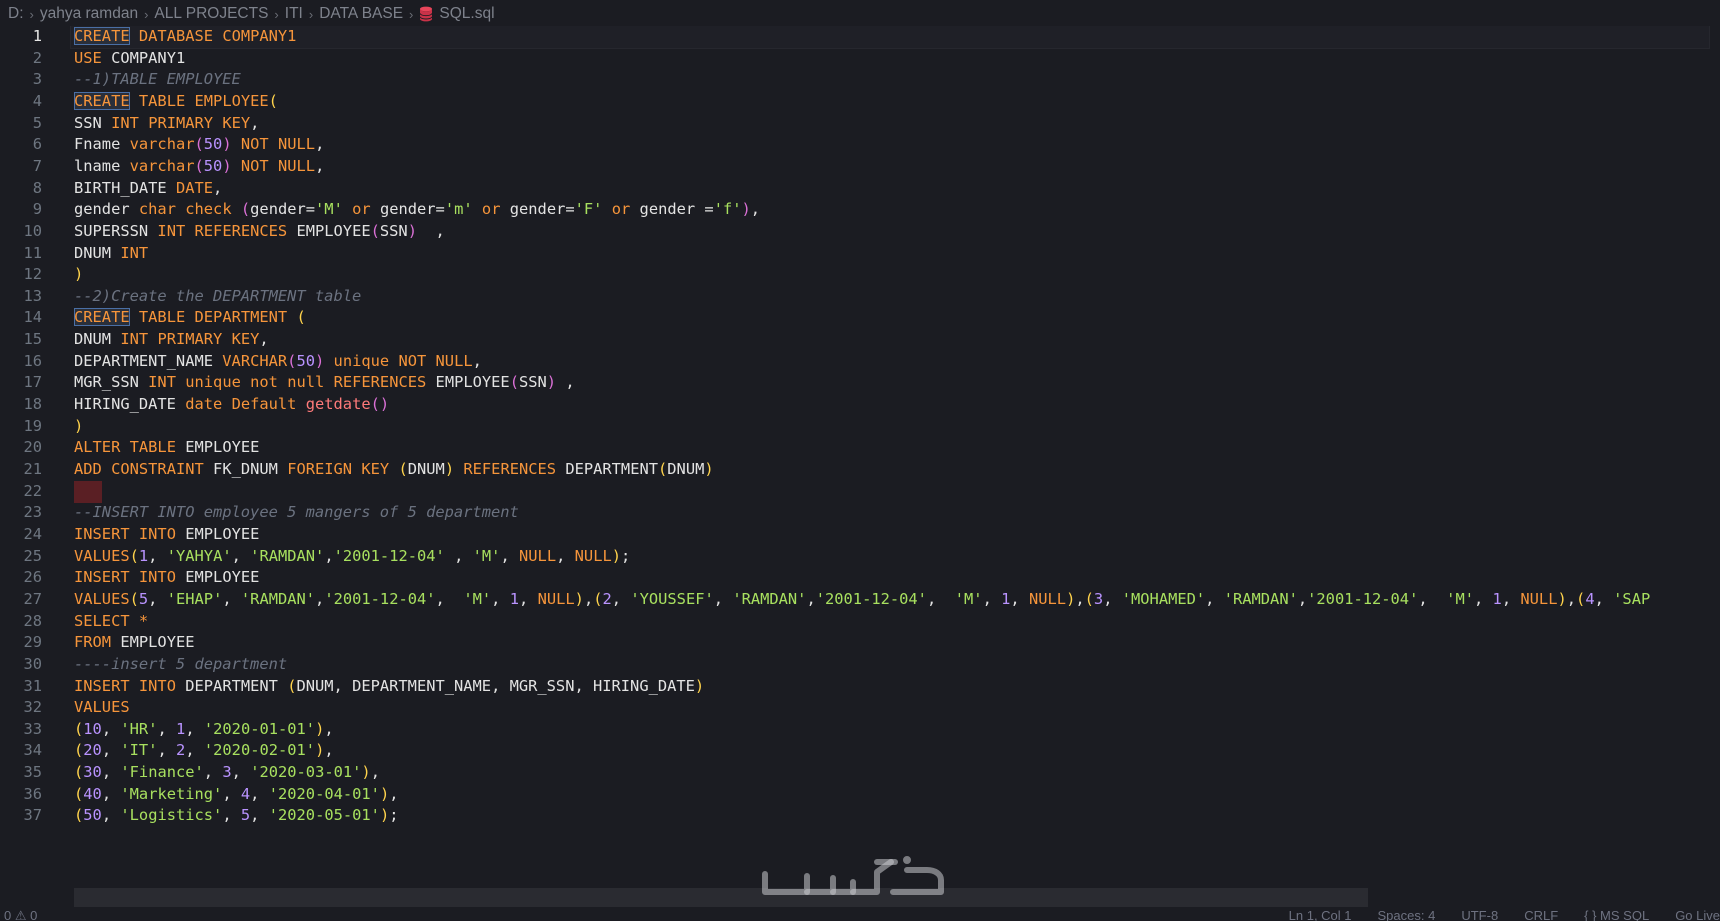 The image size is (1720, 921). I want to click on code-token: check, so click(208, 209).